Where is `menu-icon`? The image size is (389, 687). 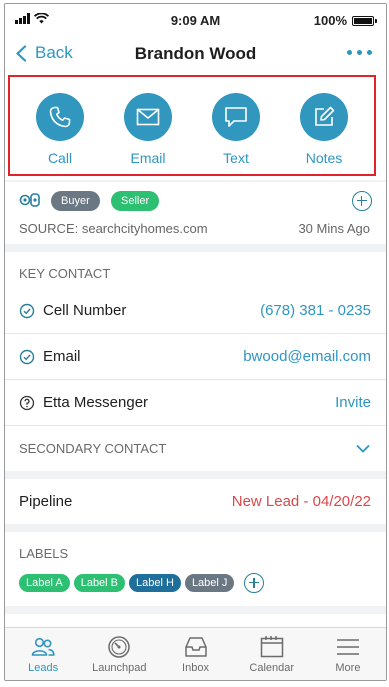 menu-icon is located at coordinates (347, 647).